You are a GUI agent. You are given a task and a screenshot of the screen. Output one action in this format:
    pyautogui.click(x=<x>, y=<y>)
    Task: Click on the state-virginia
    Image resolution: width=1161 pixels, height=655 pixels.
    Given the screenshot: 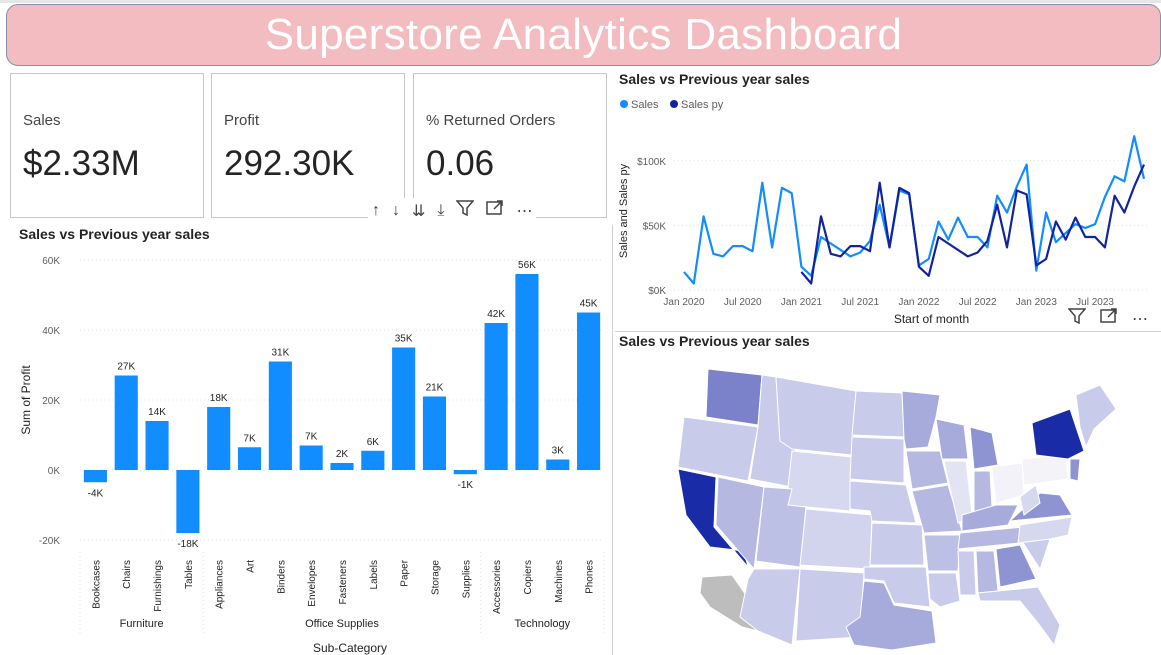 What is the action you would take?
    pyautogui.click(x=1040, y=507)
    